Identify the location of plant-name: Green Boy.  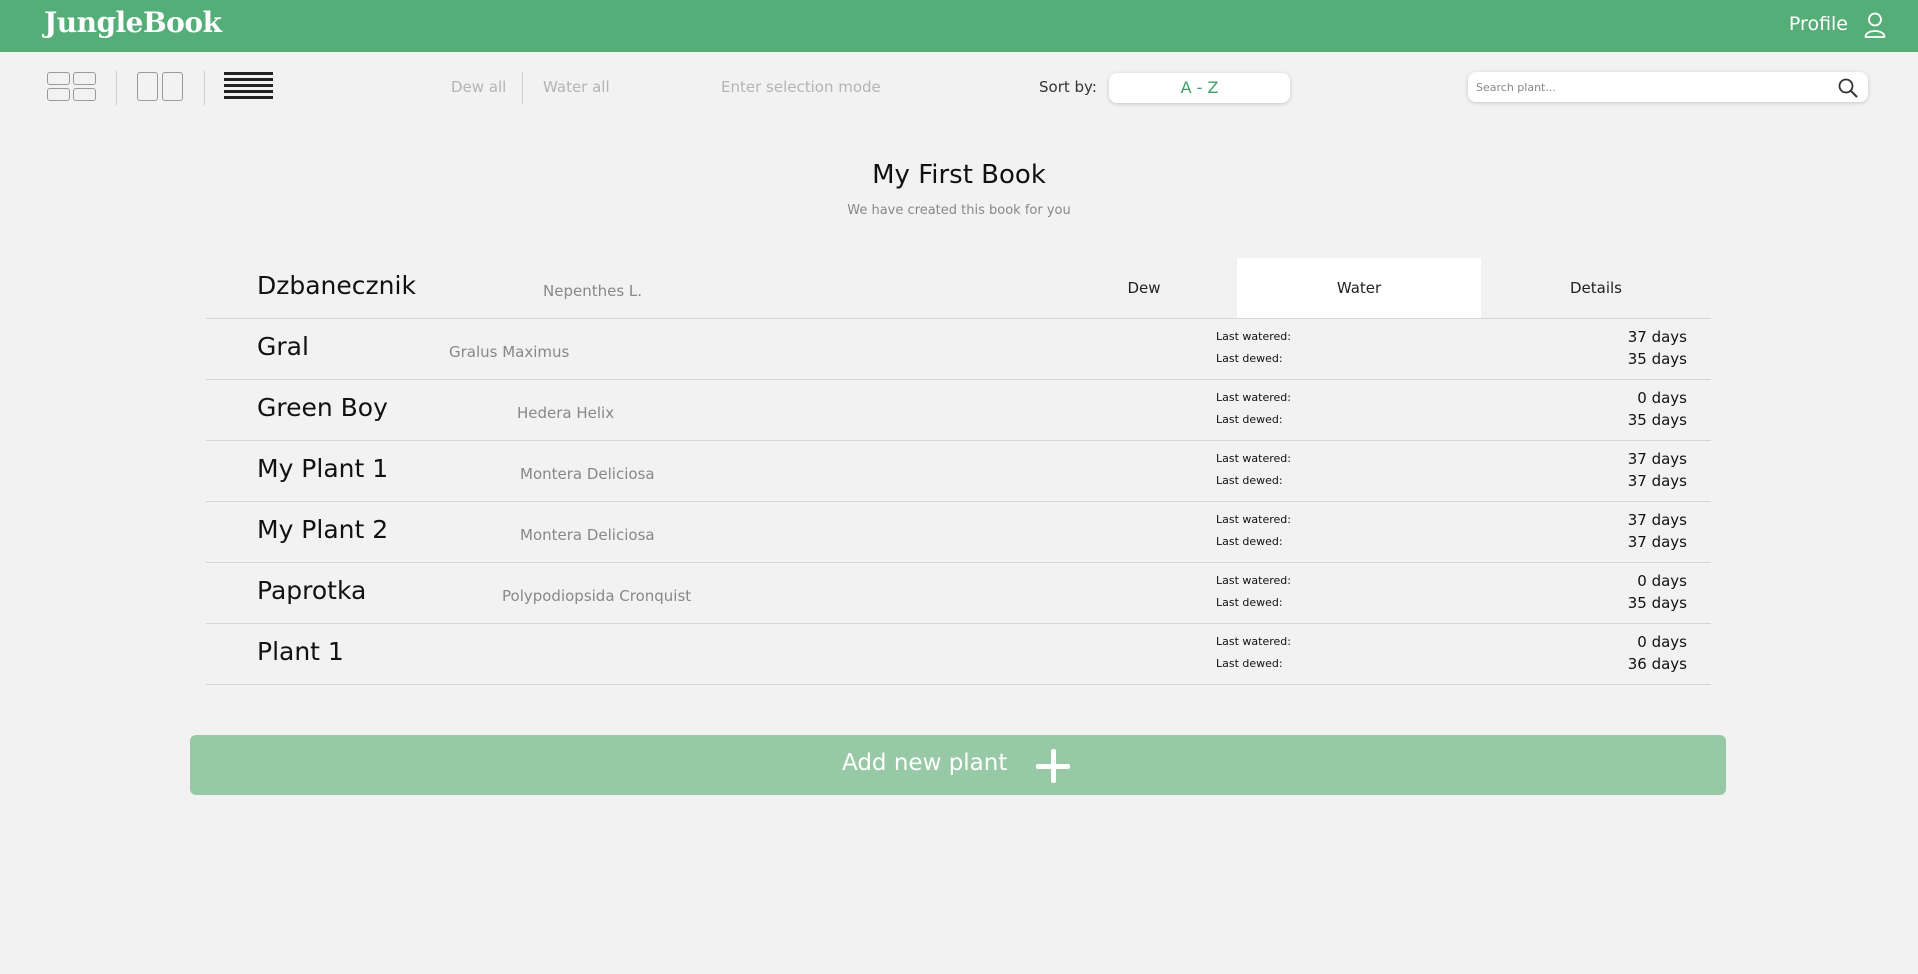
(322, 407).